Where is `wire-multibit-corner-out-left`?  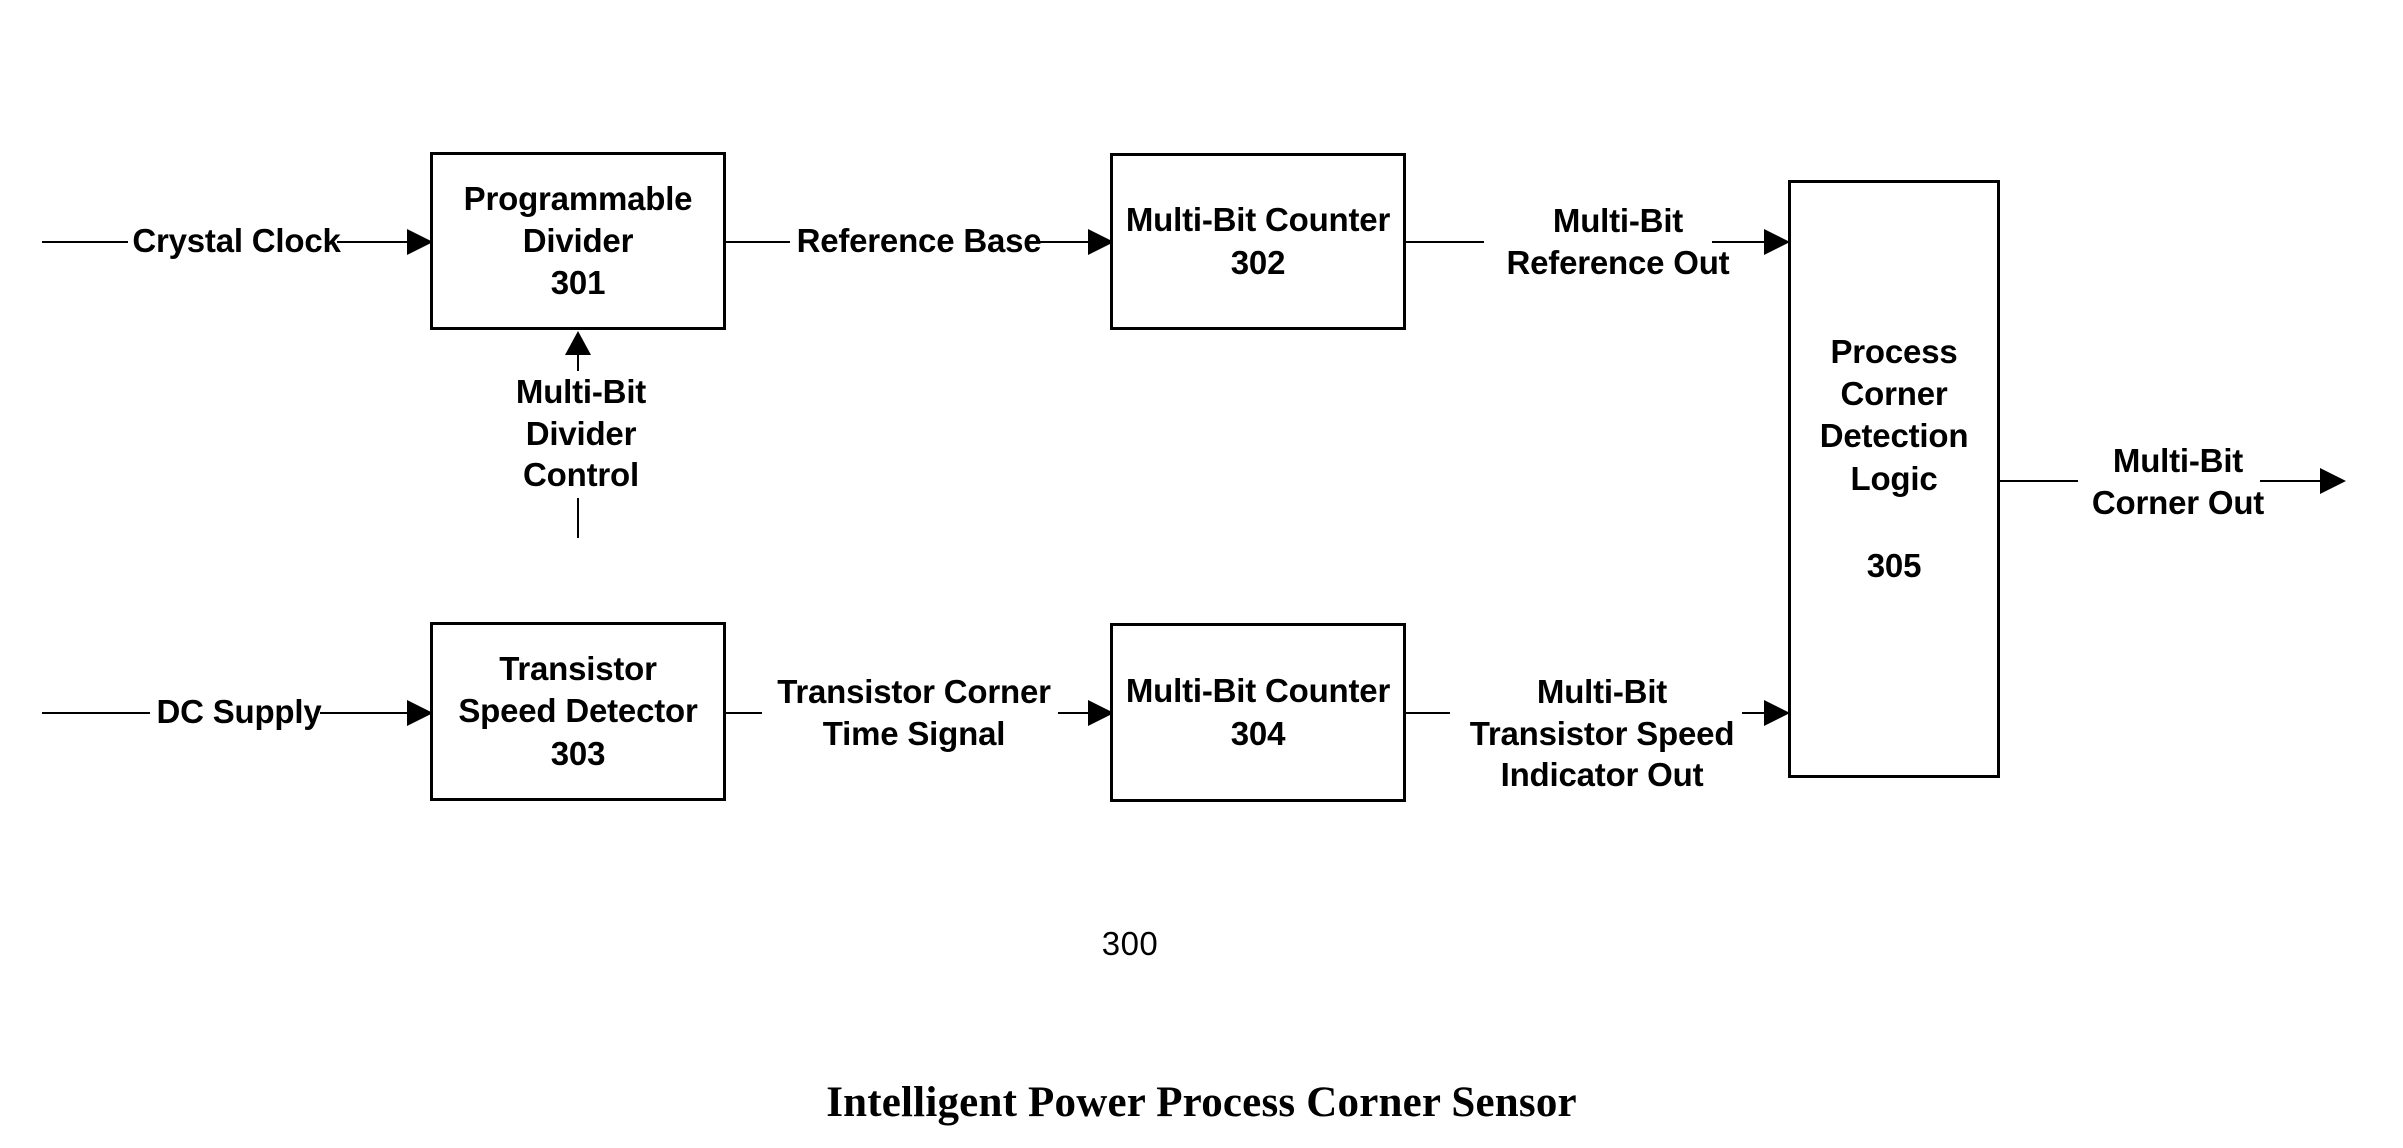
wire-multibit-corner-out-left is located at coordinates (2043, 481).